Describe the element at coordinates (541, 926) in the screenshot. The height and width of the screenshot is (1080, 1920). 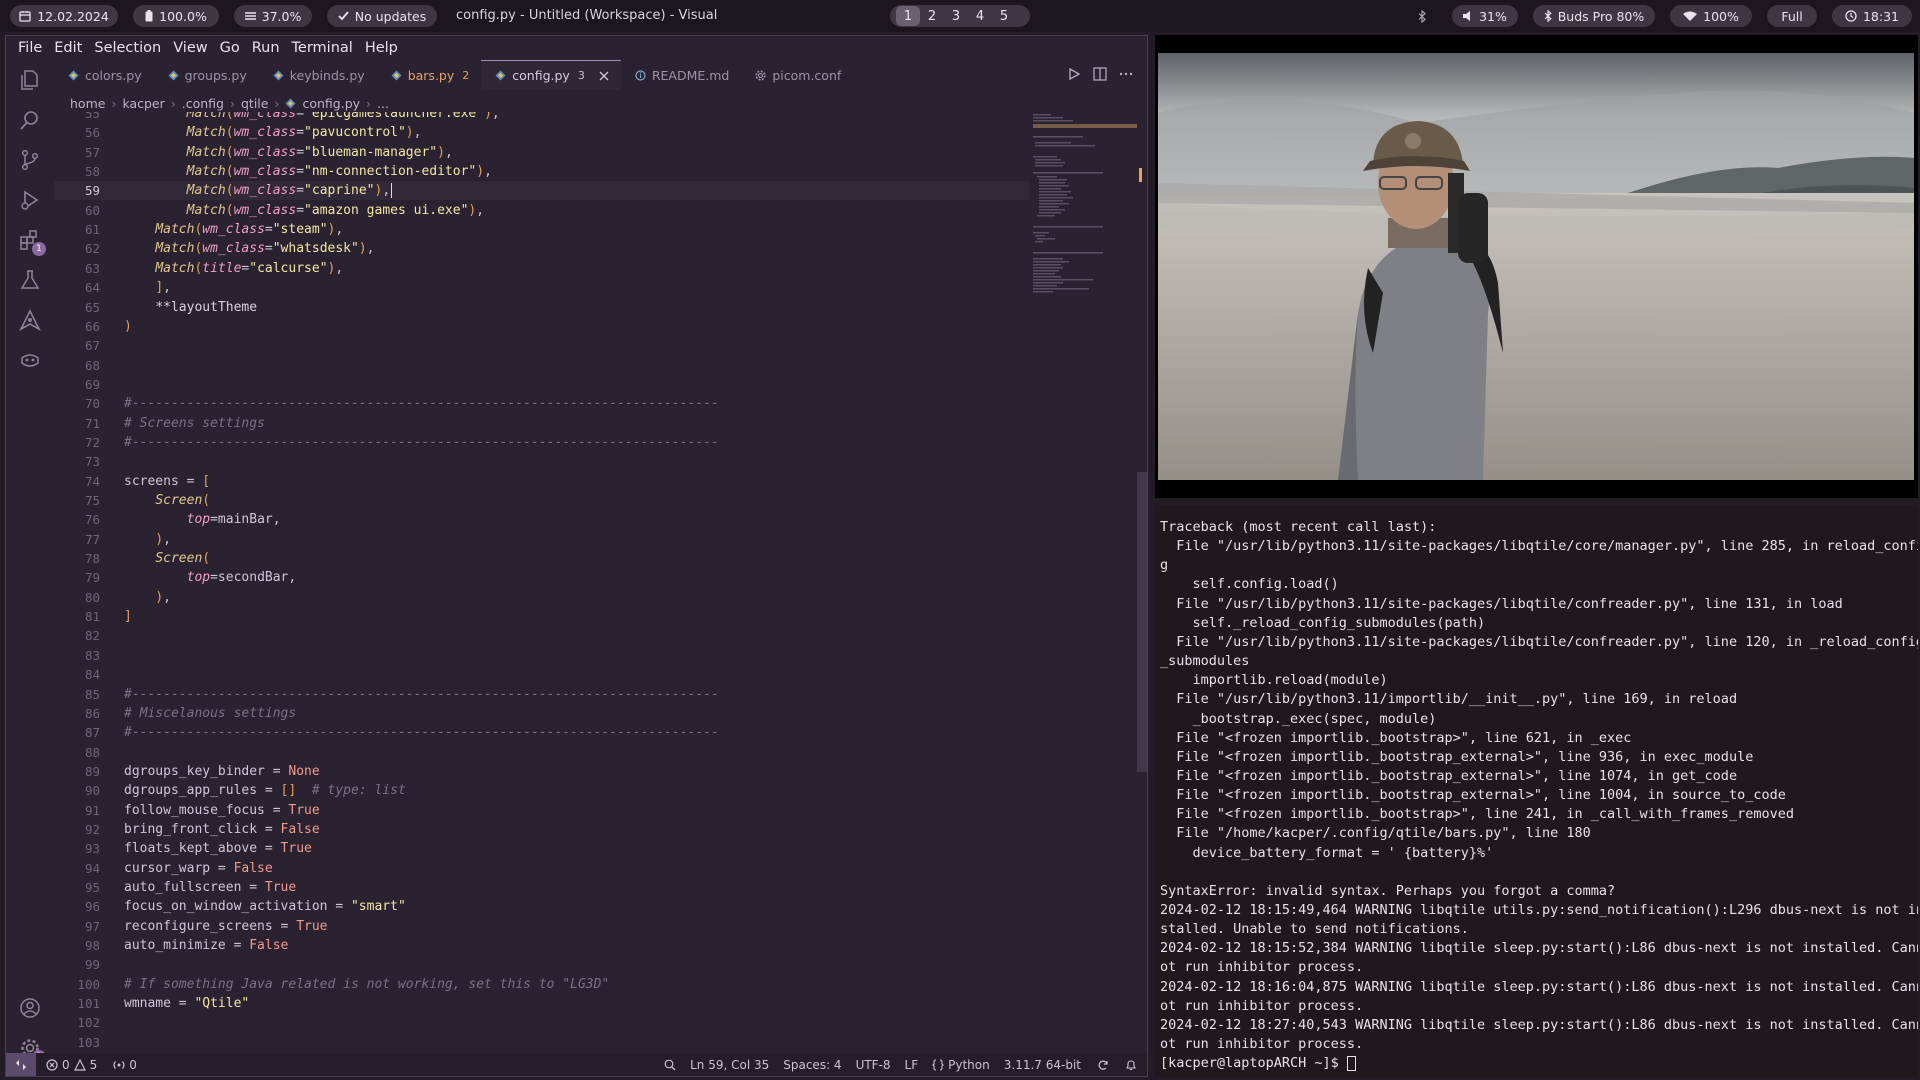
I see `code-line: 97 reconfigure_screens = True` at that location.